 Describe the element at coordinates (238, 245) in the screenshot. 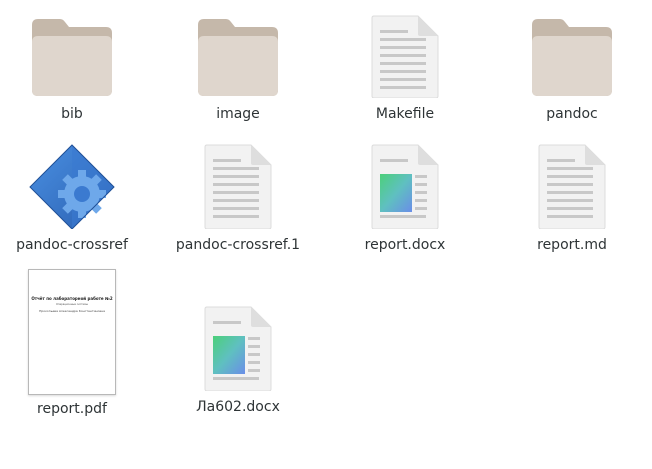

I see `file-name: pandoc-crossref.1` at that location.